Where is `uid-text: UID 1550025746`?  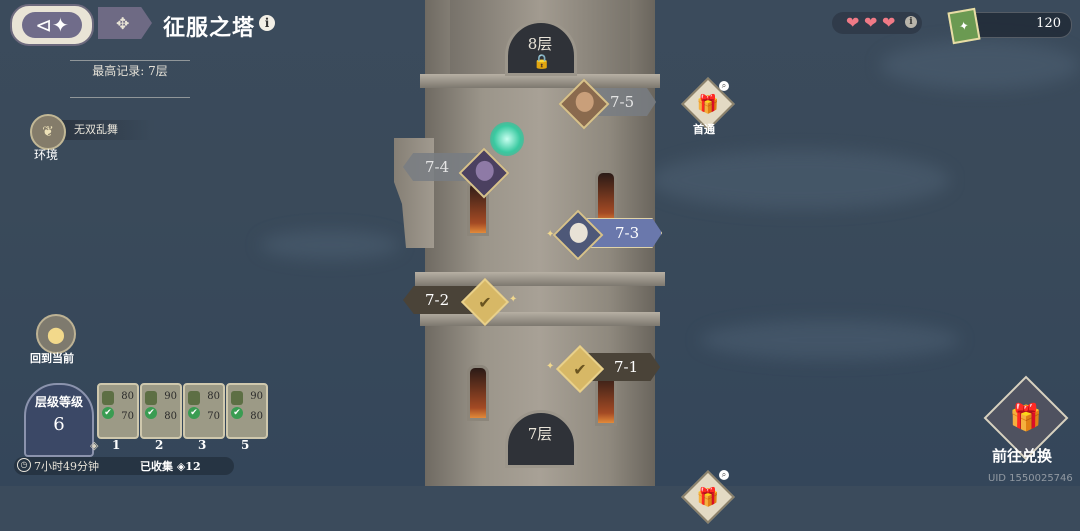 uid-text: UID 1550025746 is located at coordinates (1030, 478).